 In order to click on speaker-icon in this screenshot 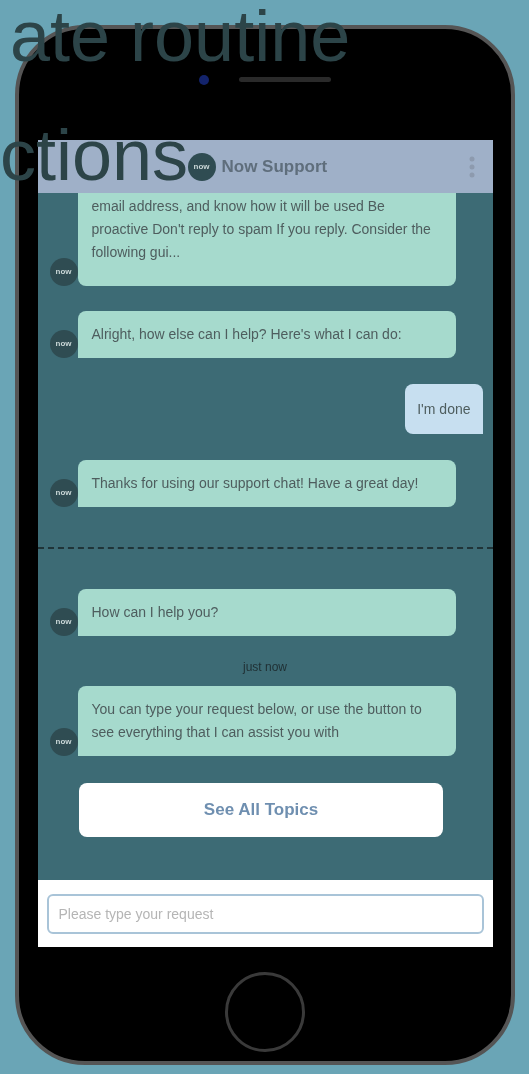, I will do `click(285, 79)`.